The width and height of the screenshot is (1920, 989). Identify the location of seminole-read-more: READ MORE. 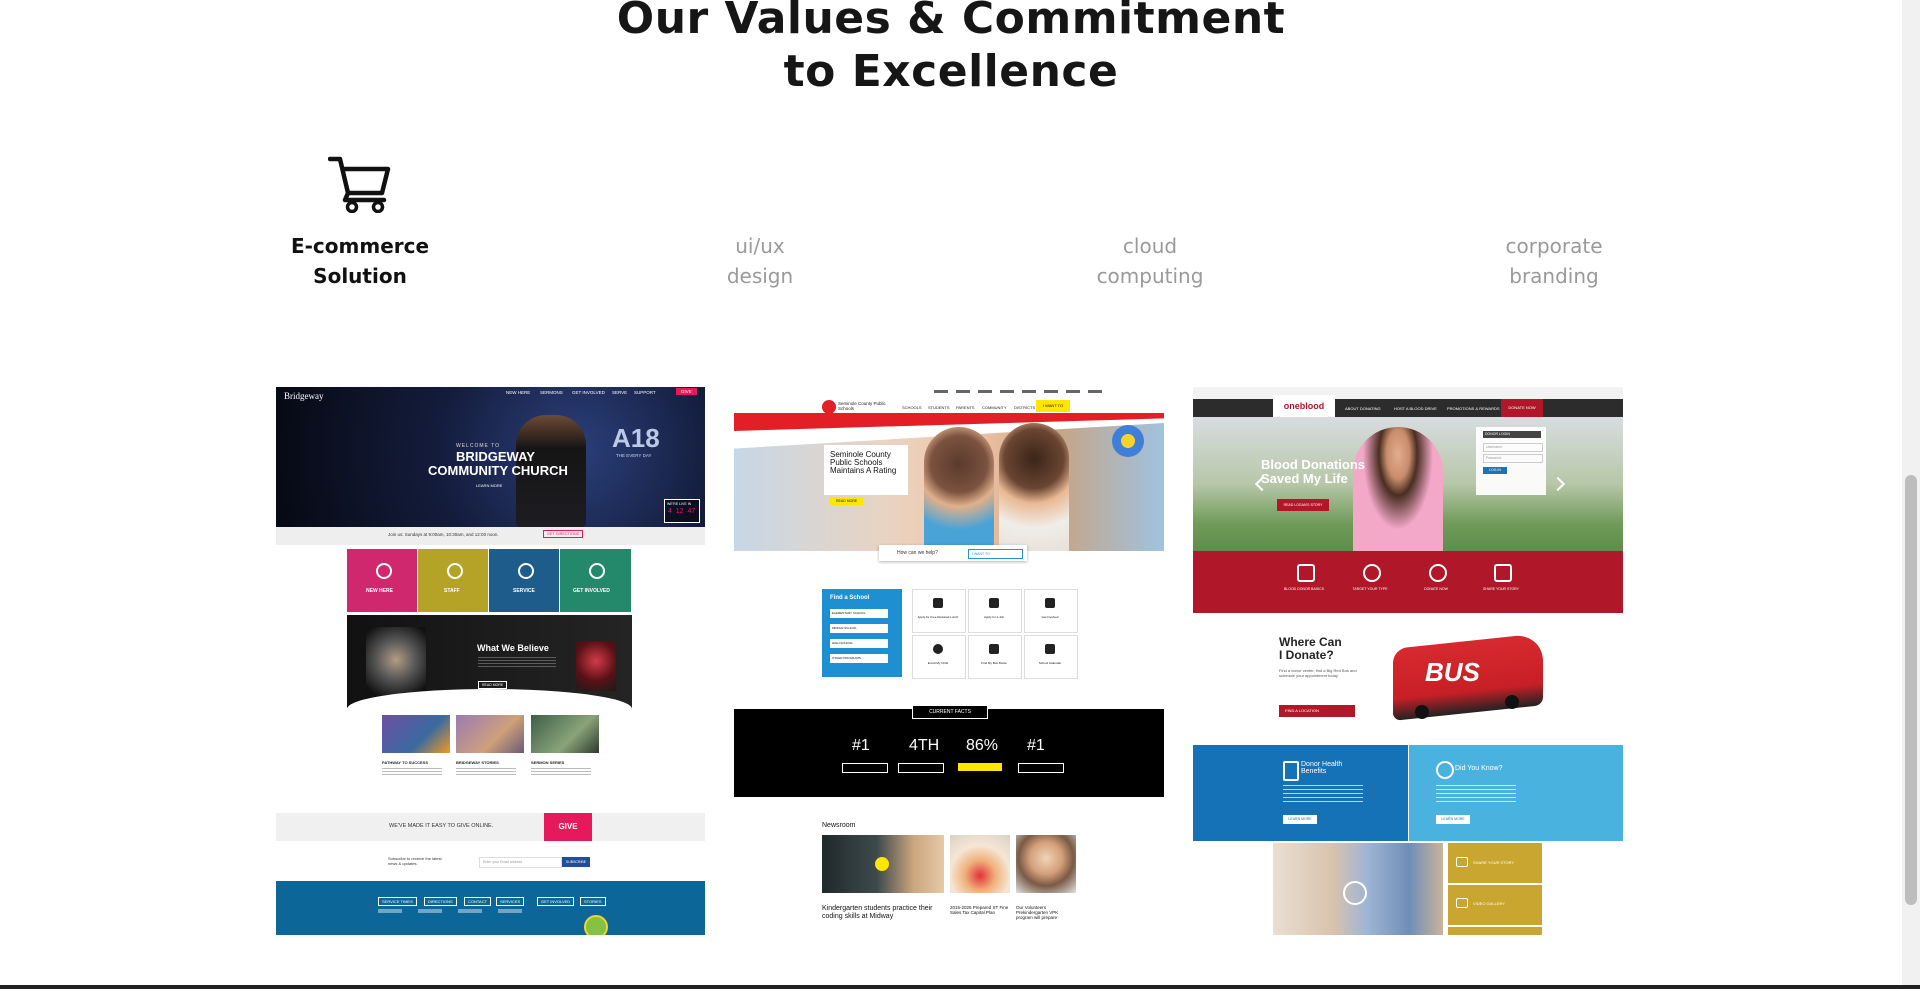
(847, 501).